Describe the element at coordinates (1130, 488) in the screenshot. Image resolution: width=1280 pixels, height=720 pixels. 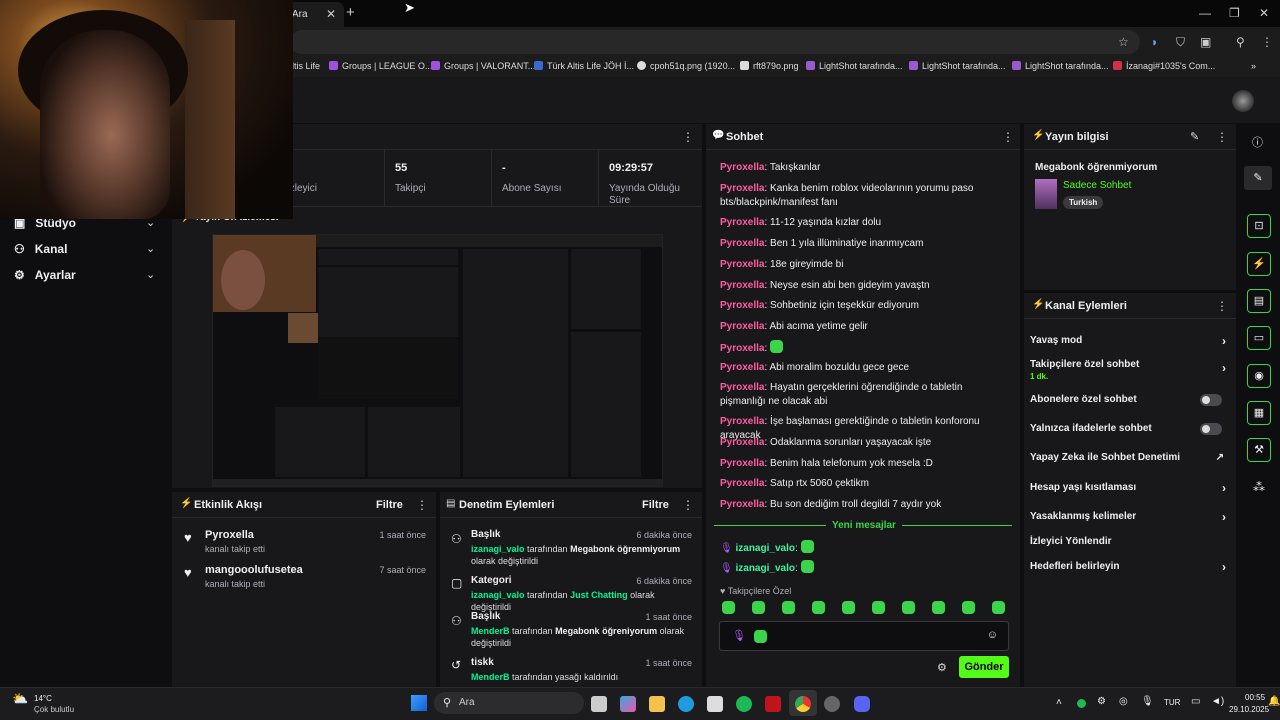
I see `action-account-age: Hesap yaşı kısıtlaması ›` at that location.